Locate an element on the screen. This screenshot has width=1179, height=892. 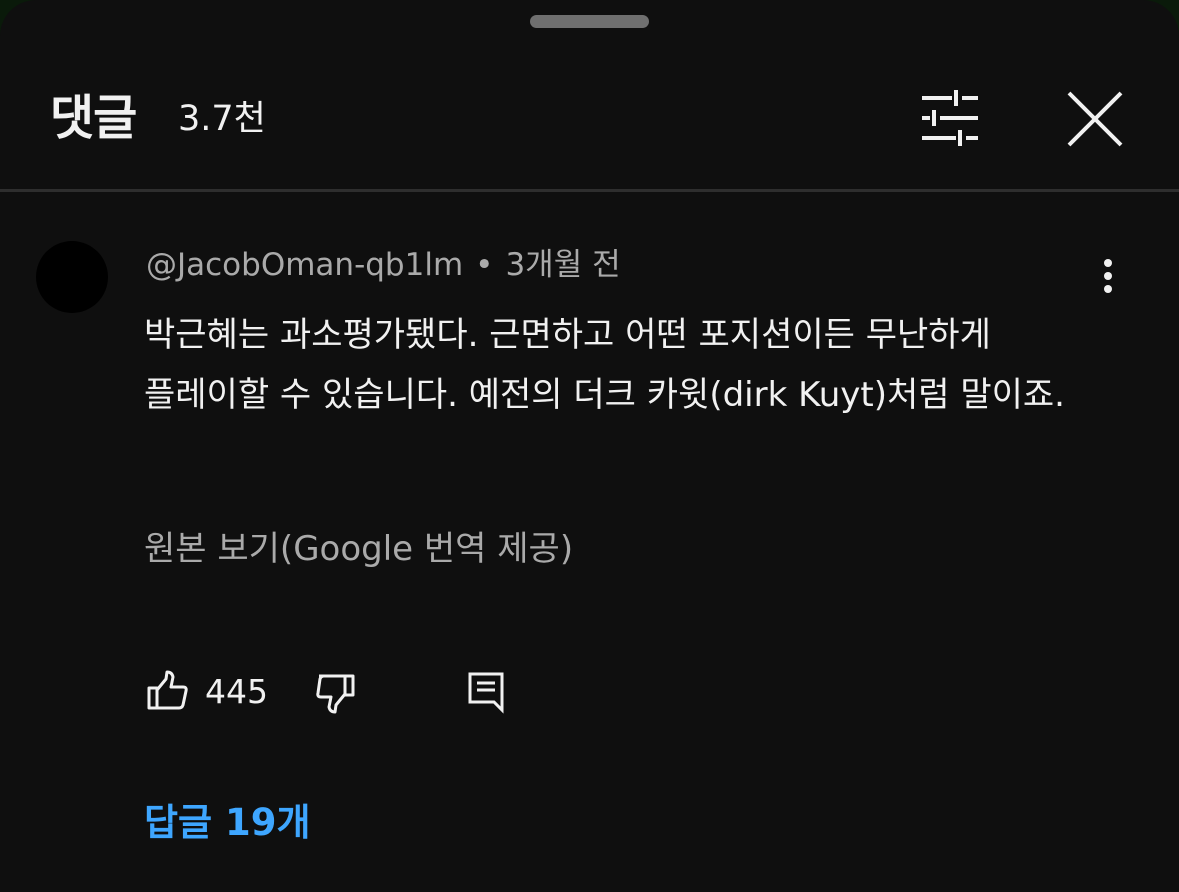
comment-author: @JacobOman-qb1lm is located at coordinates (304, 265).